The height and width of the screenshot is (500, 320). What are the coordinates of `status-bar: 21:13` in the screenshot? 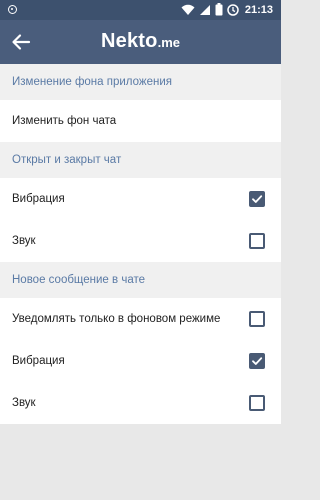 It's located at (140, 10).